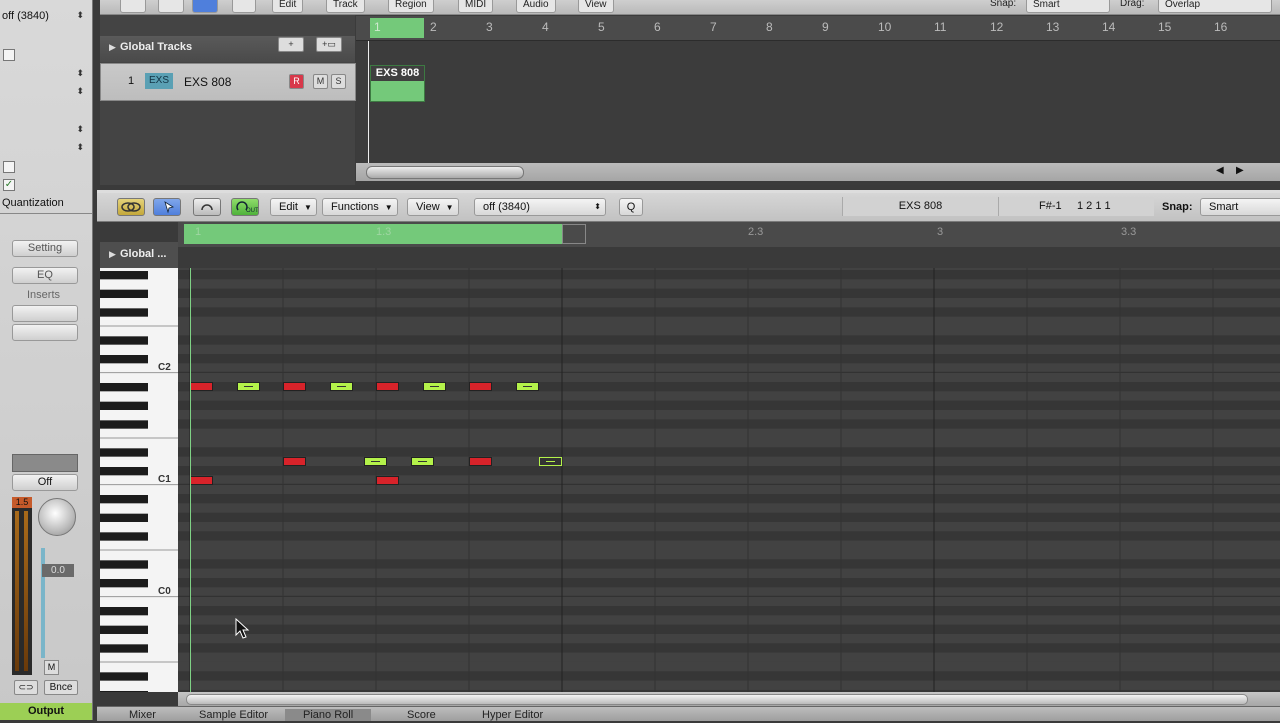  Describe the element at coordinates (124, 676) in the screenshot. I see `black-key` at that location.